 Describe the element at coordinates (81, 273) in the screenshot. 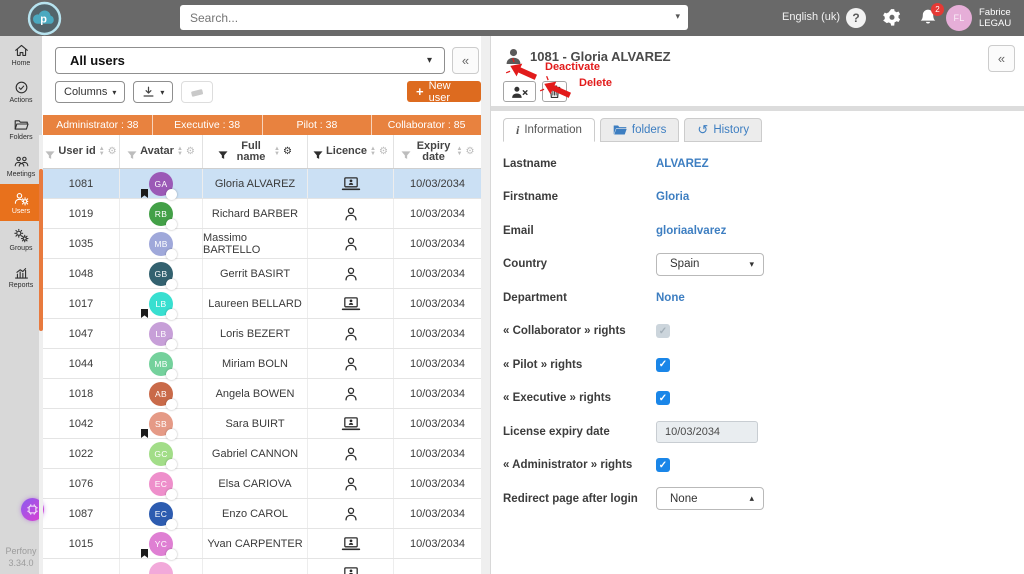

I see `user-id: 1048` at that location.